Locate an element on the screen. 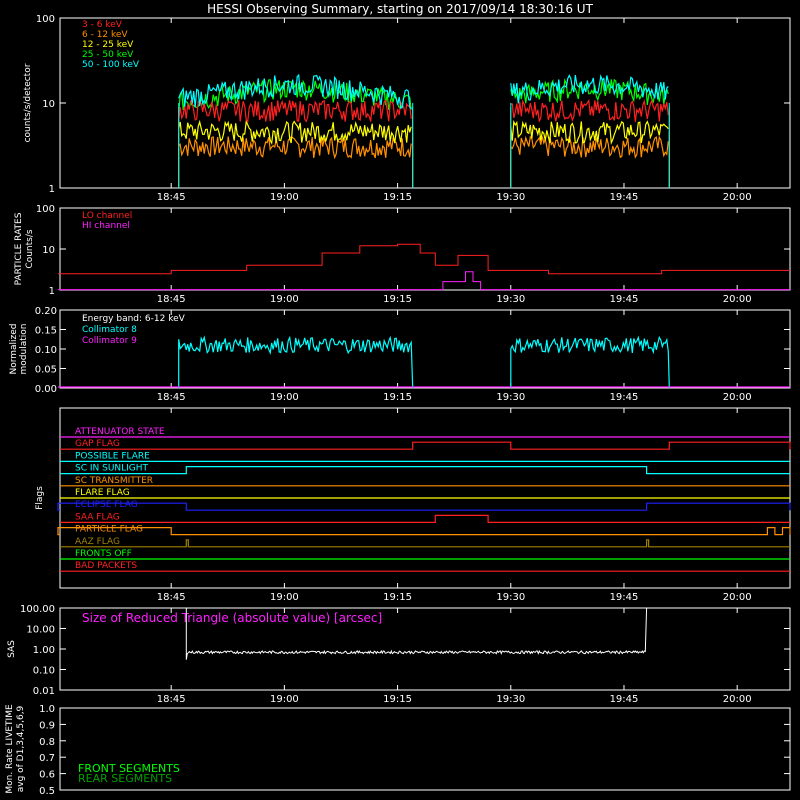  flag-label: PARTICLE FLAG is located at coordinates (109, 530).